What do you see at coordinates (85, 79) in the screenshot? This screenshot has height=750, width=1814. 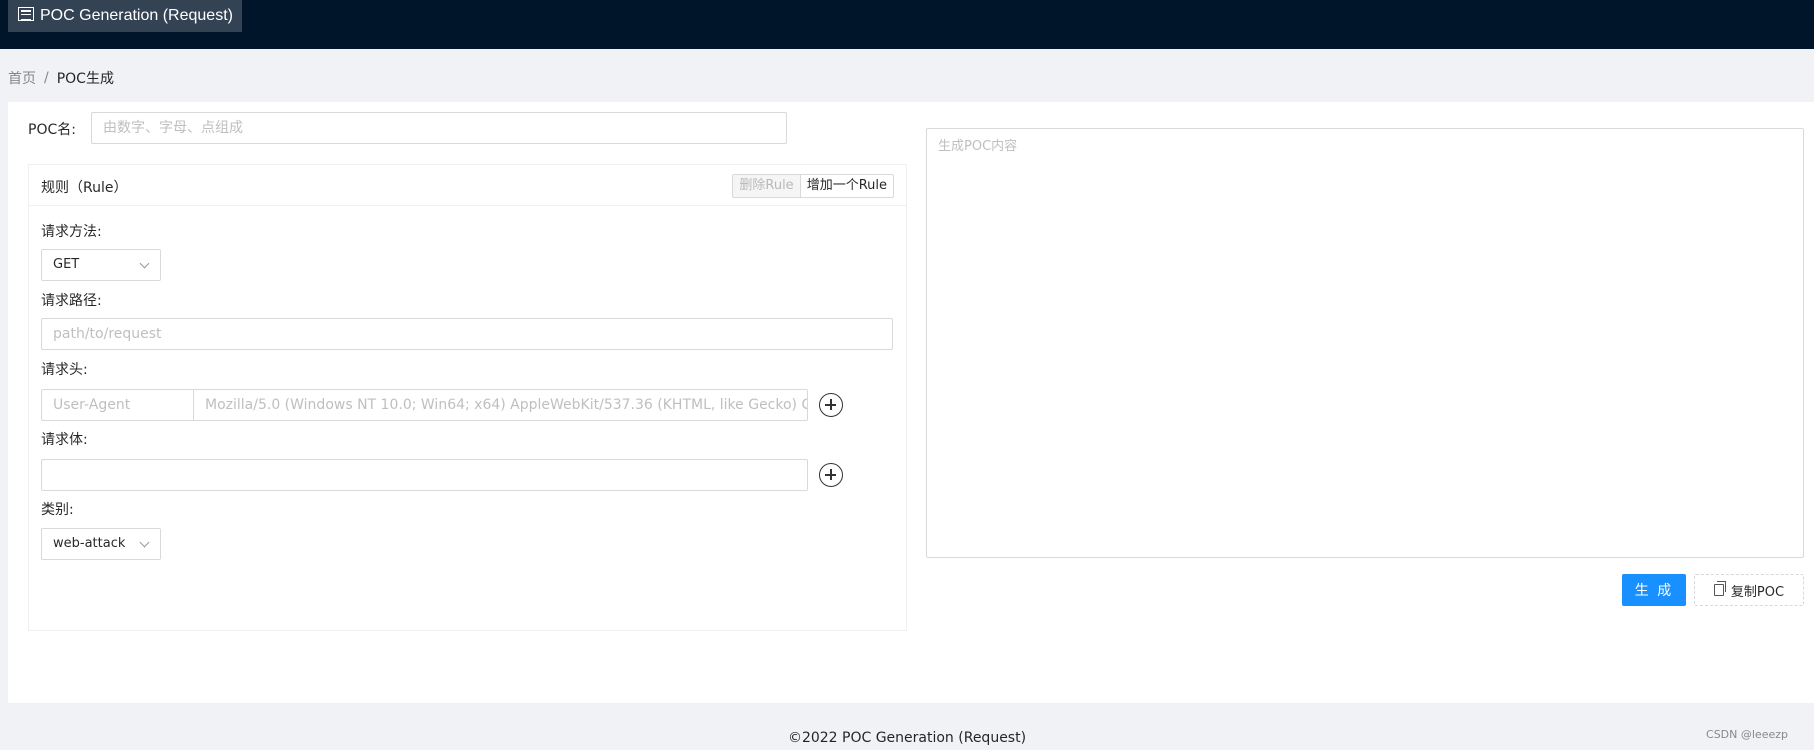 I see `breadcrumb-current: POC生成` at bounding box center [85, 79].